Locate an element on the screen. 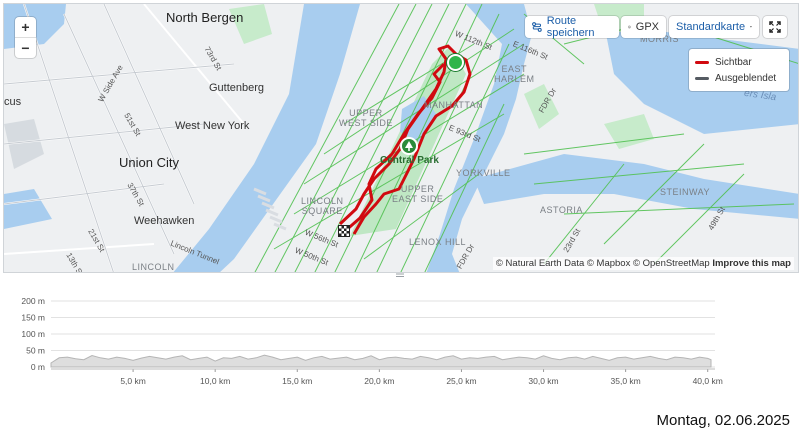 The height and width of the screenshot is (441, 800). map-style-label: Standardkarte is located at coordinates (711, 27).